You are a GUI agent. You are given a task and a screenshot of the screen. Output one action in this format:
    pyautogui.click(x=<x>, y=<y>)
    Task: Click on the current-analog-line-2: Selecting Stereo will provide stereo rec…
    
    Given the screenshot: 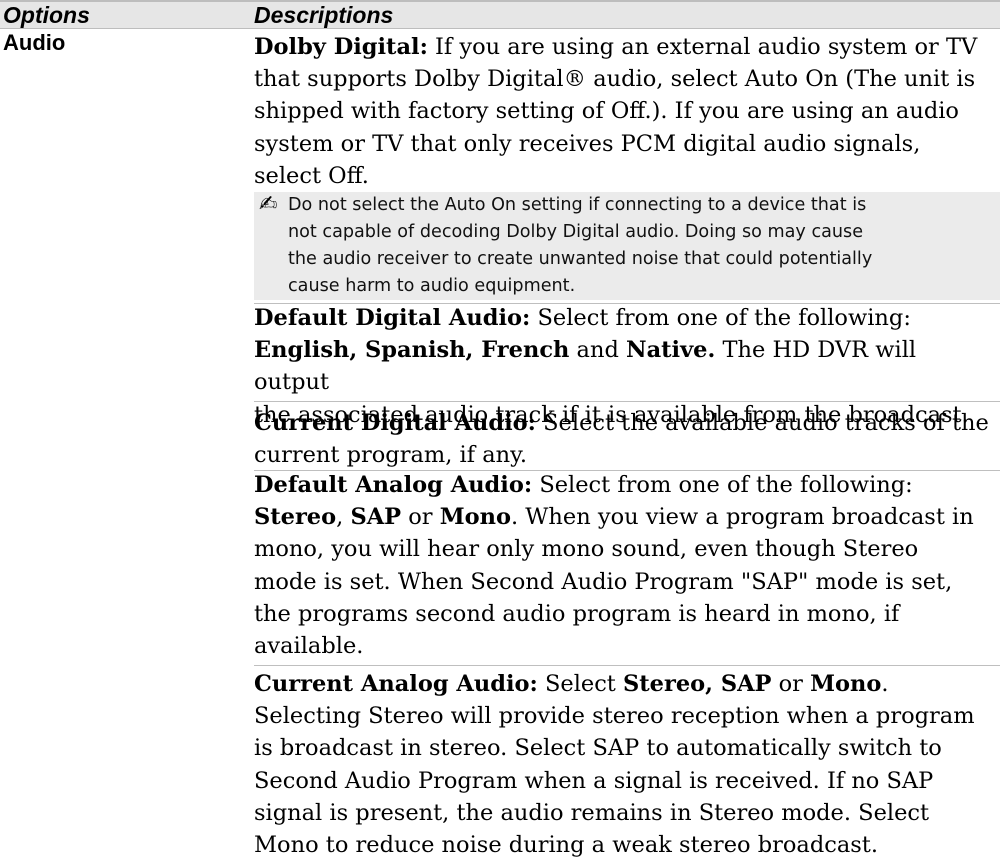 What is the action you would take?
    pyautogui.click(x=614, y=716)
    